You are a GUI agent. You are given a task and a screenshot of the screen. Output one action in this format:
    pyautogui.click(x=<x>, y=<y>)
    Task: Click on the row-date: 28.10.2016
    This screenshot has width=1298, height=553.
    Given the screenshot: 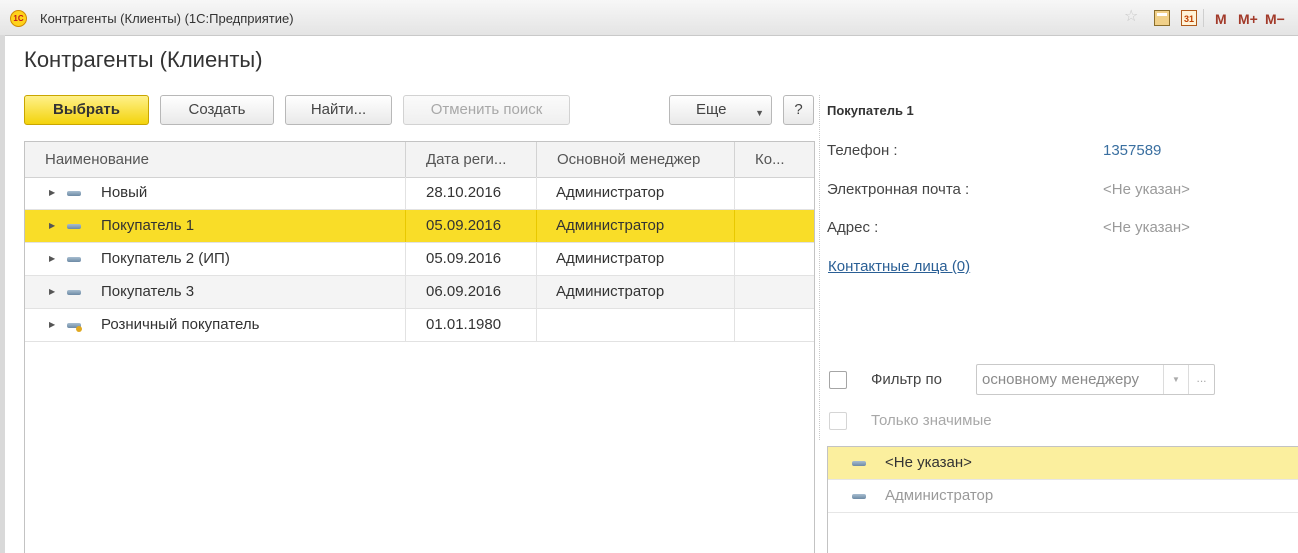 What is the action you would take?
    pyautogui.click(x=471, y=193)
    